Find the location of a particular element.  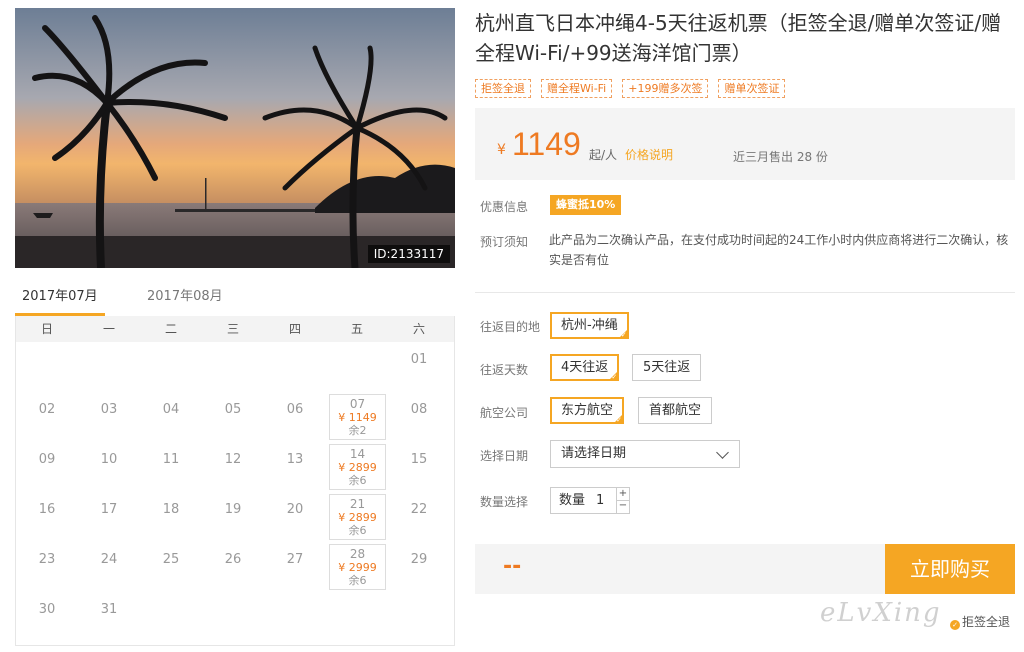

refund-note: ✓ 拒签全退 is located at coordinates (980, 621).